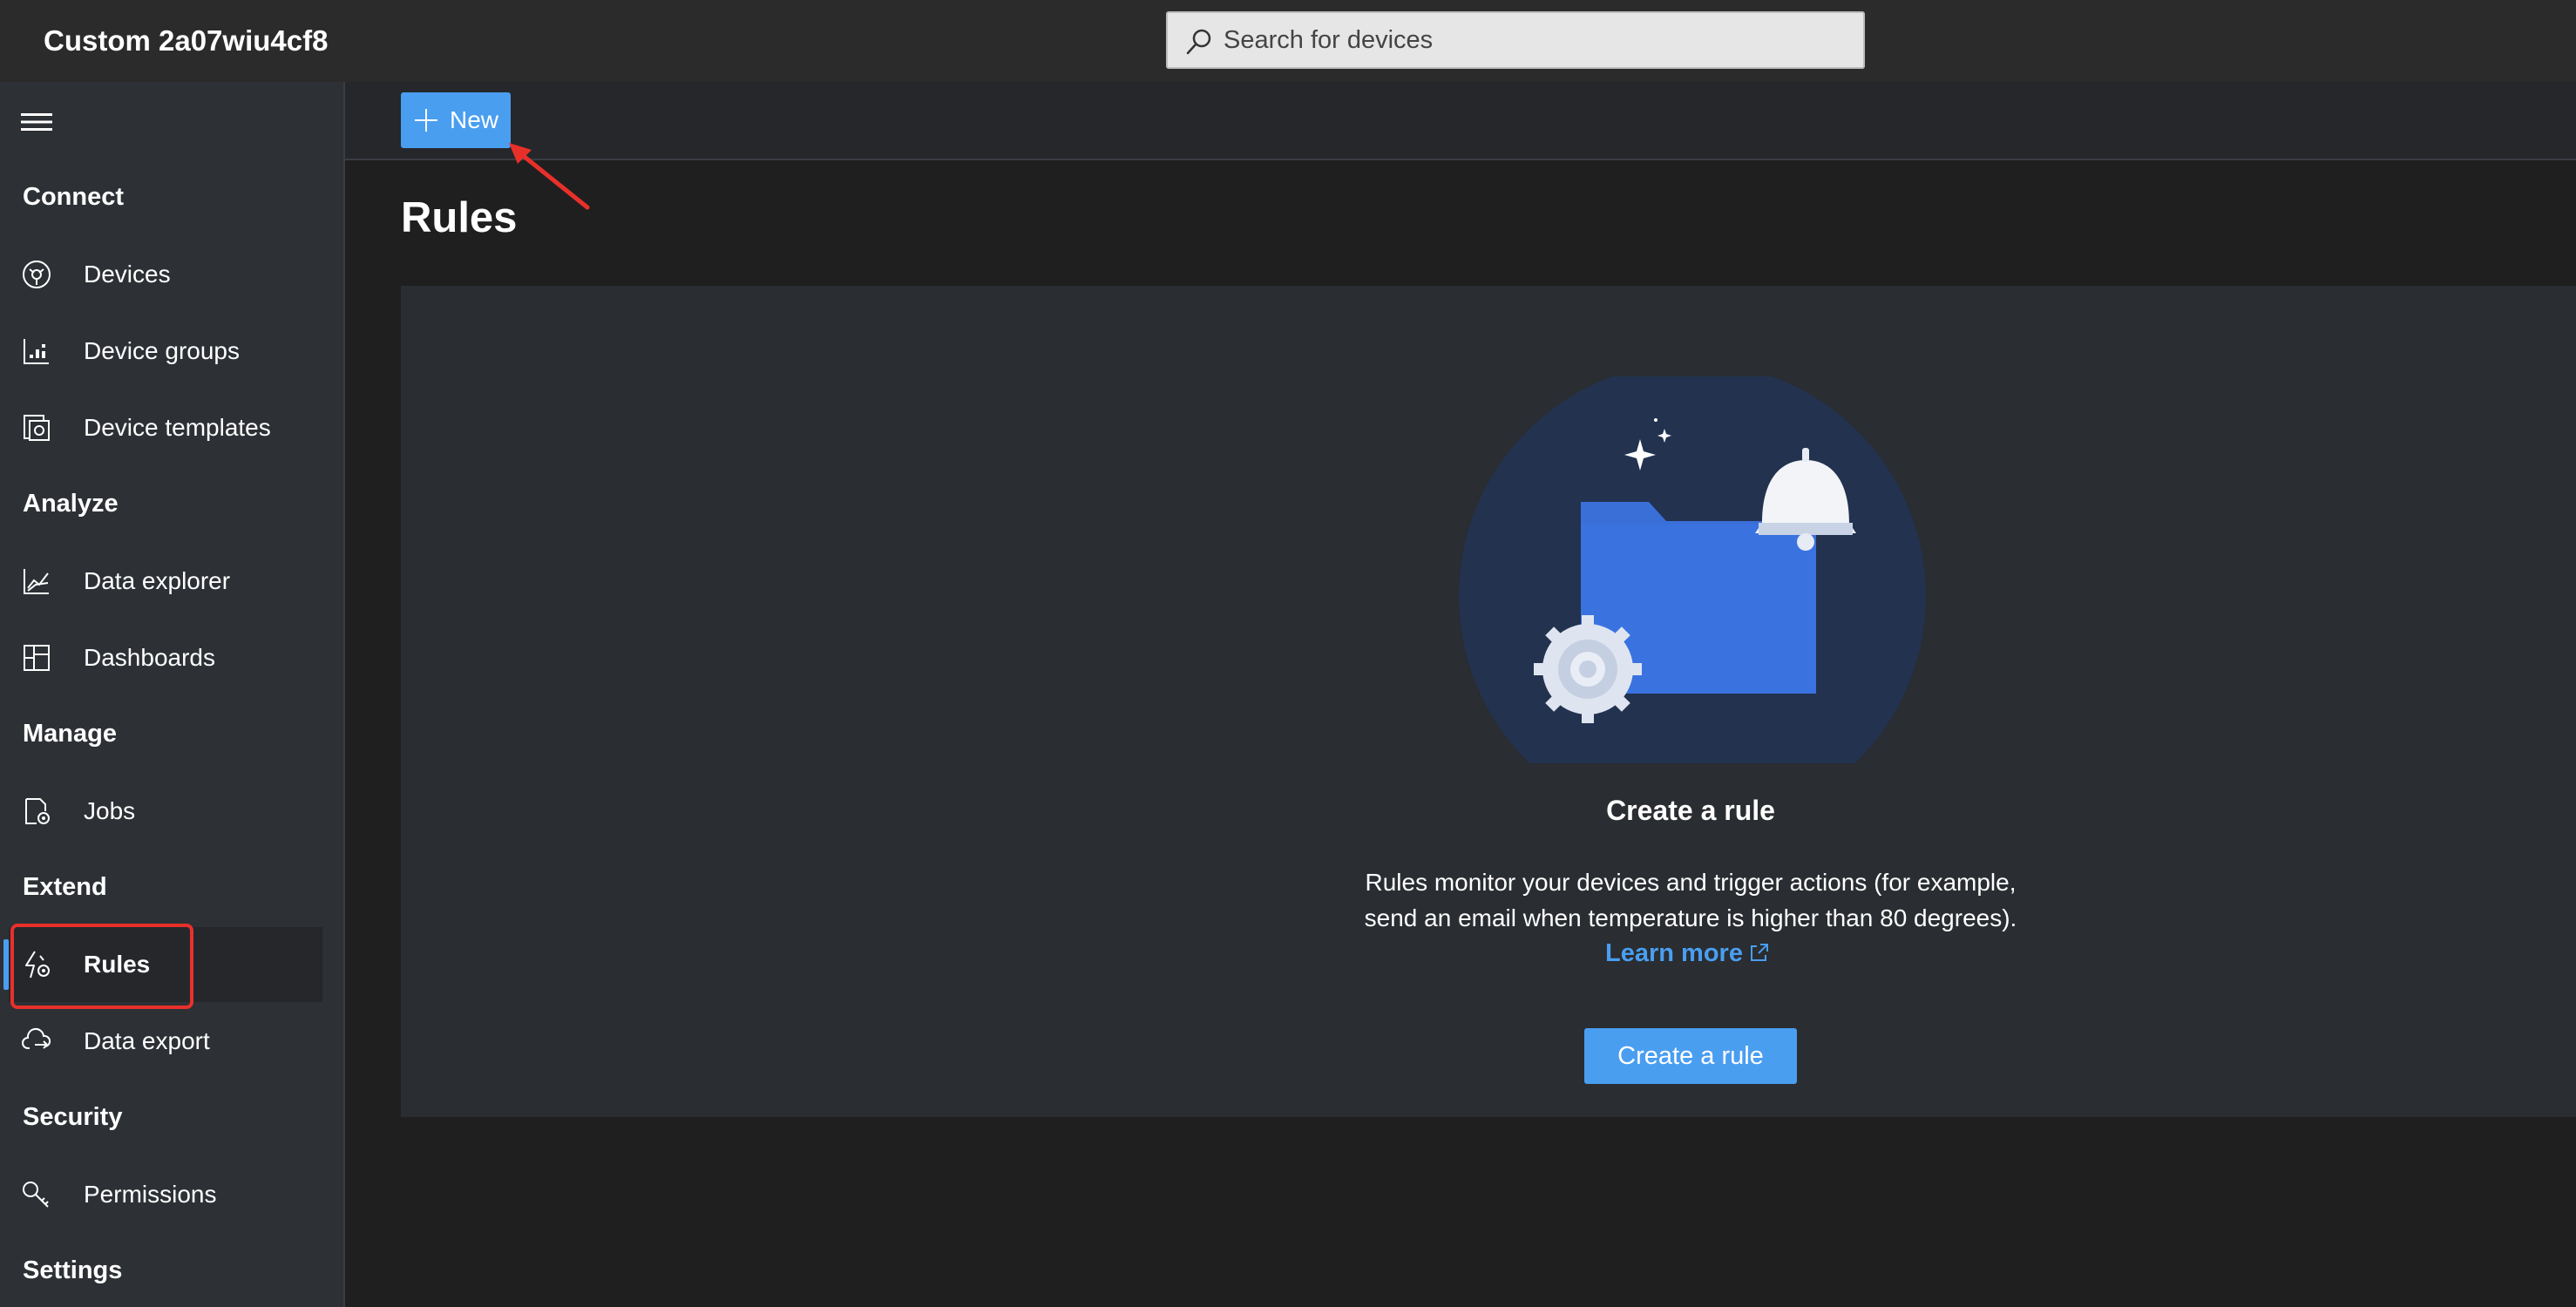 This screenshot has height=1307, width=2576. I want to click on key-icon, so click(36, 1195).